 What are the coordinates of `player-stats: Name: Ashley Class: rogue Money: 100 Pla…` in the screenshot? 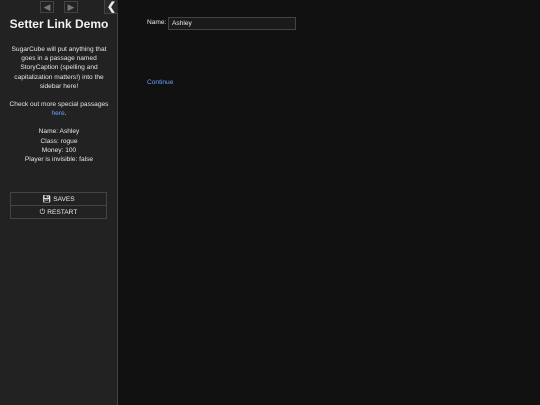 It's located at (59, 145).